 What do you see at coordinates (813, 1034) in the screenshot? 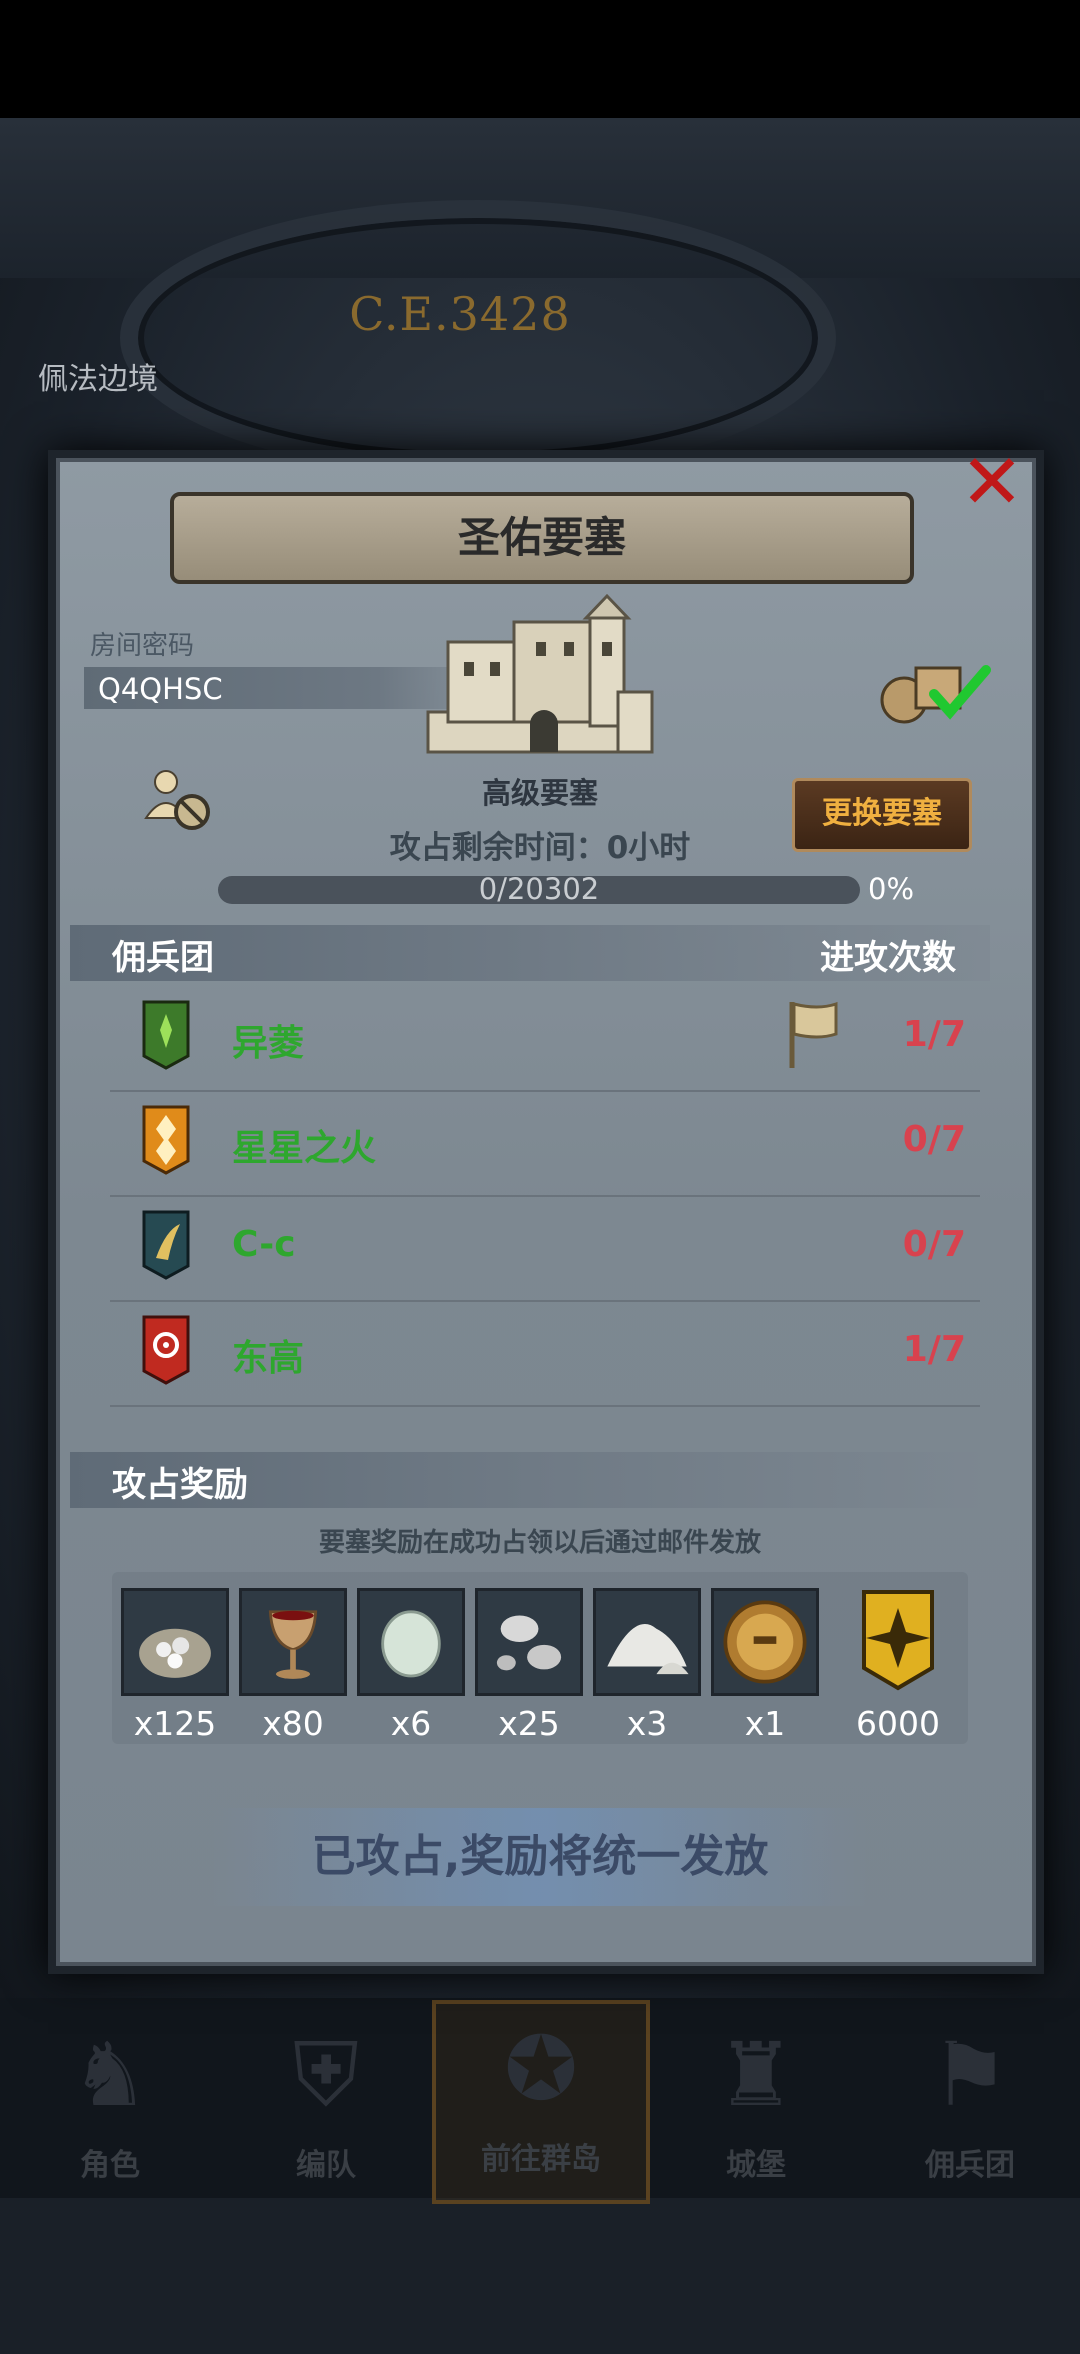
I see `flag-icon` at bounding box center [813, 1034].